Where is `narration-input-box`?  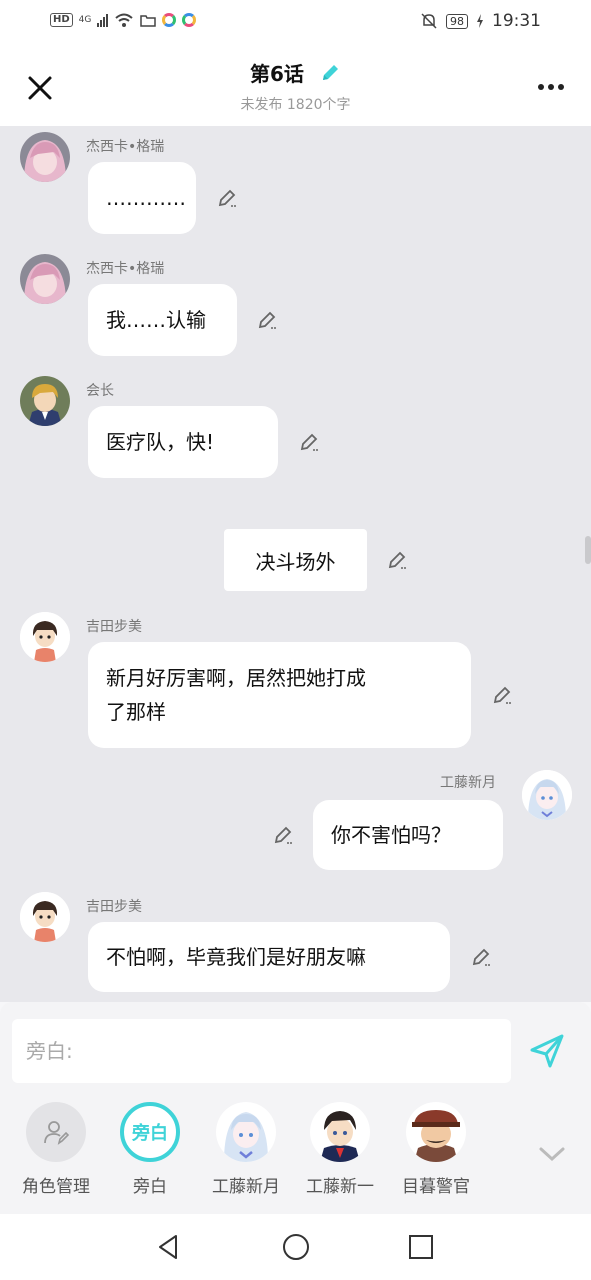
narration-input-box is located at coordinates (261, 1051).